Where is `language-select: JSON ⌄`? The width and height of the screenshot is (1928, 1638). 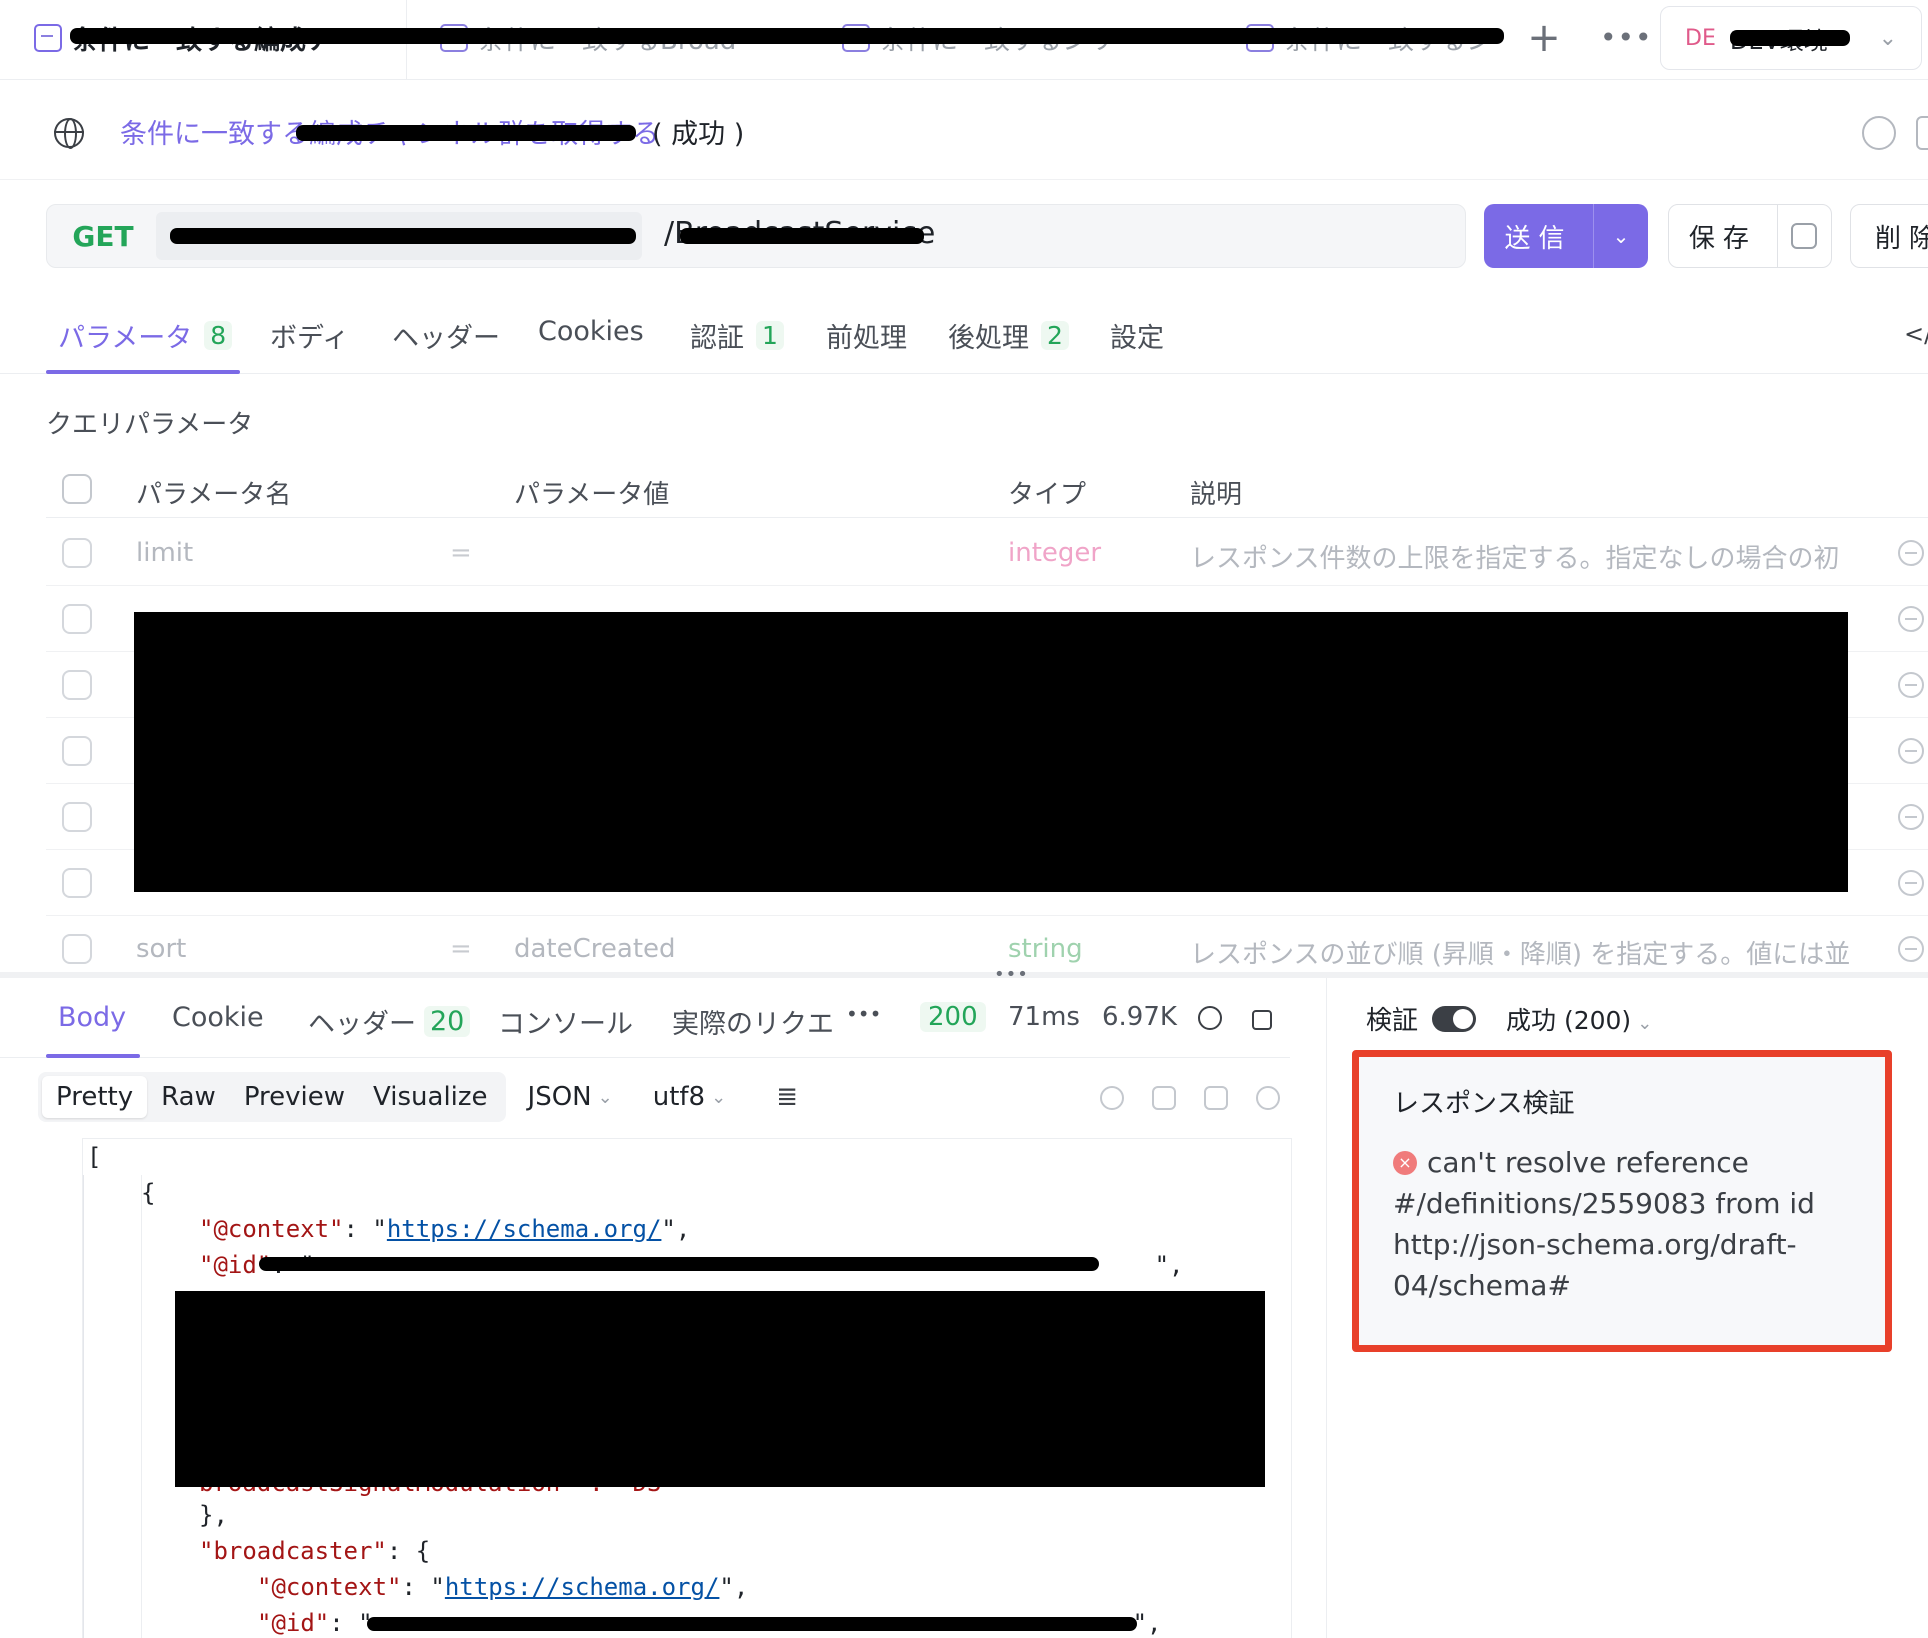
language-select: JSON ⌄ is located at coordinates (570, 1097).